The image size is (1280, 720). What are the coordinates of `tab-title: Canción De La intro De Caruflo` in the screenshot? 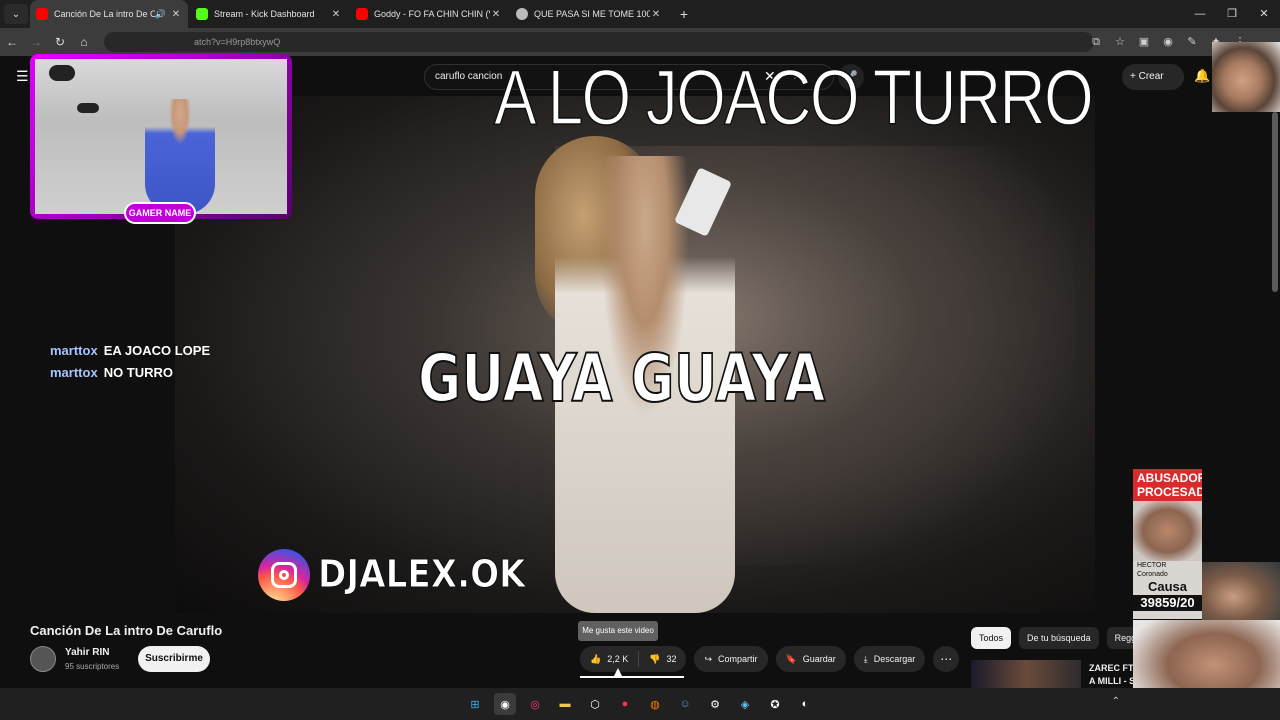 It's located at (104, 14).